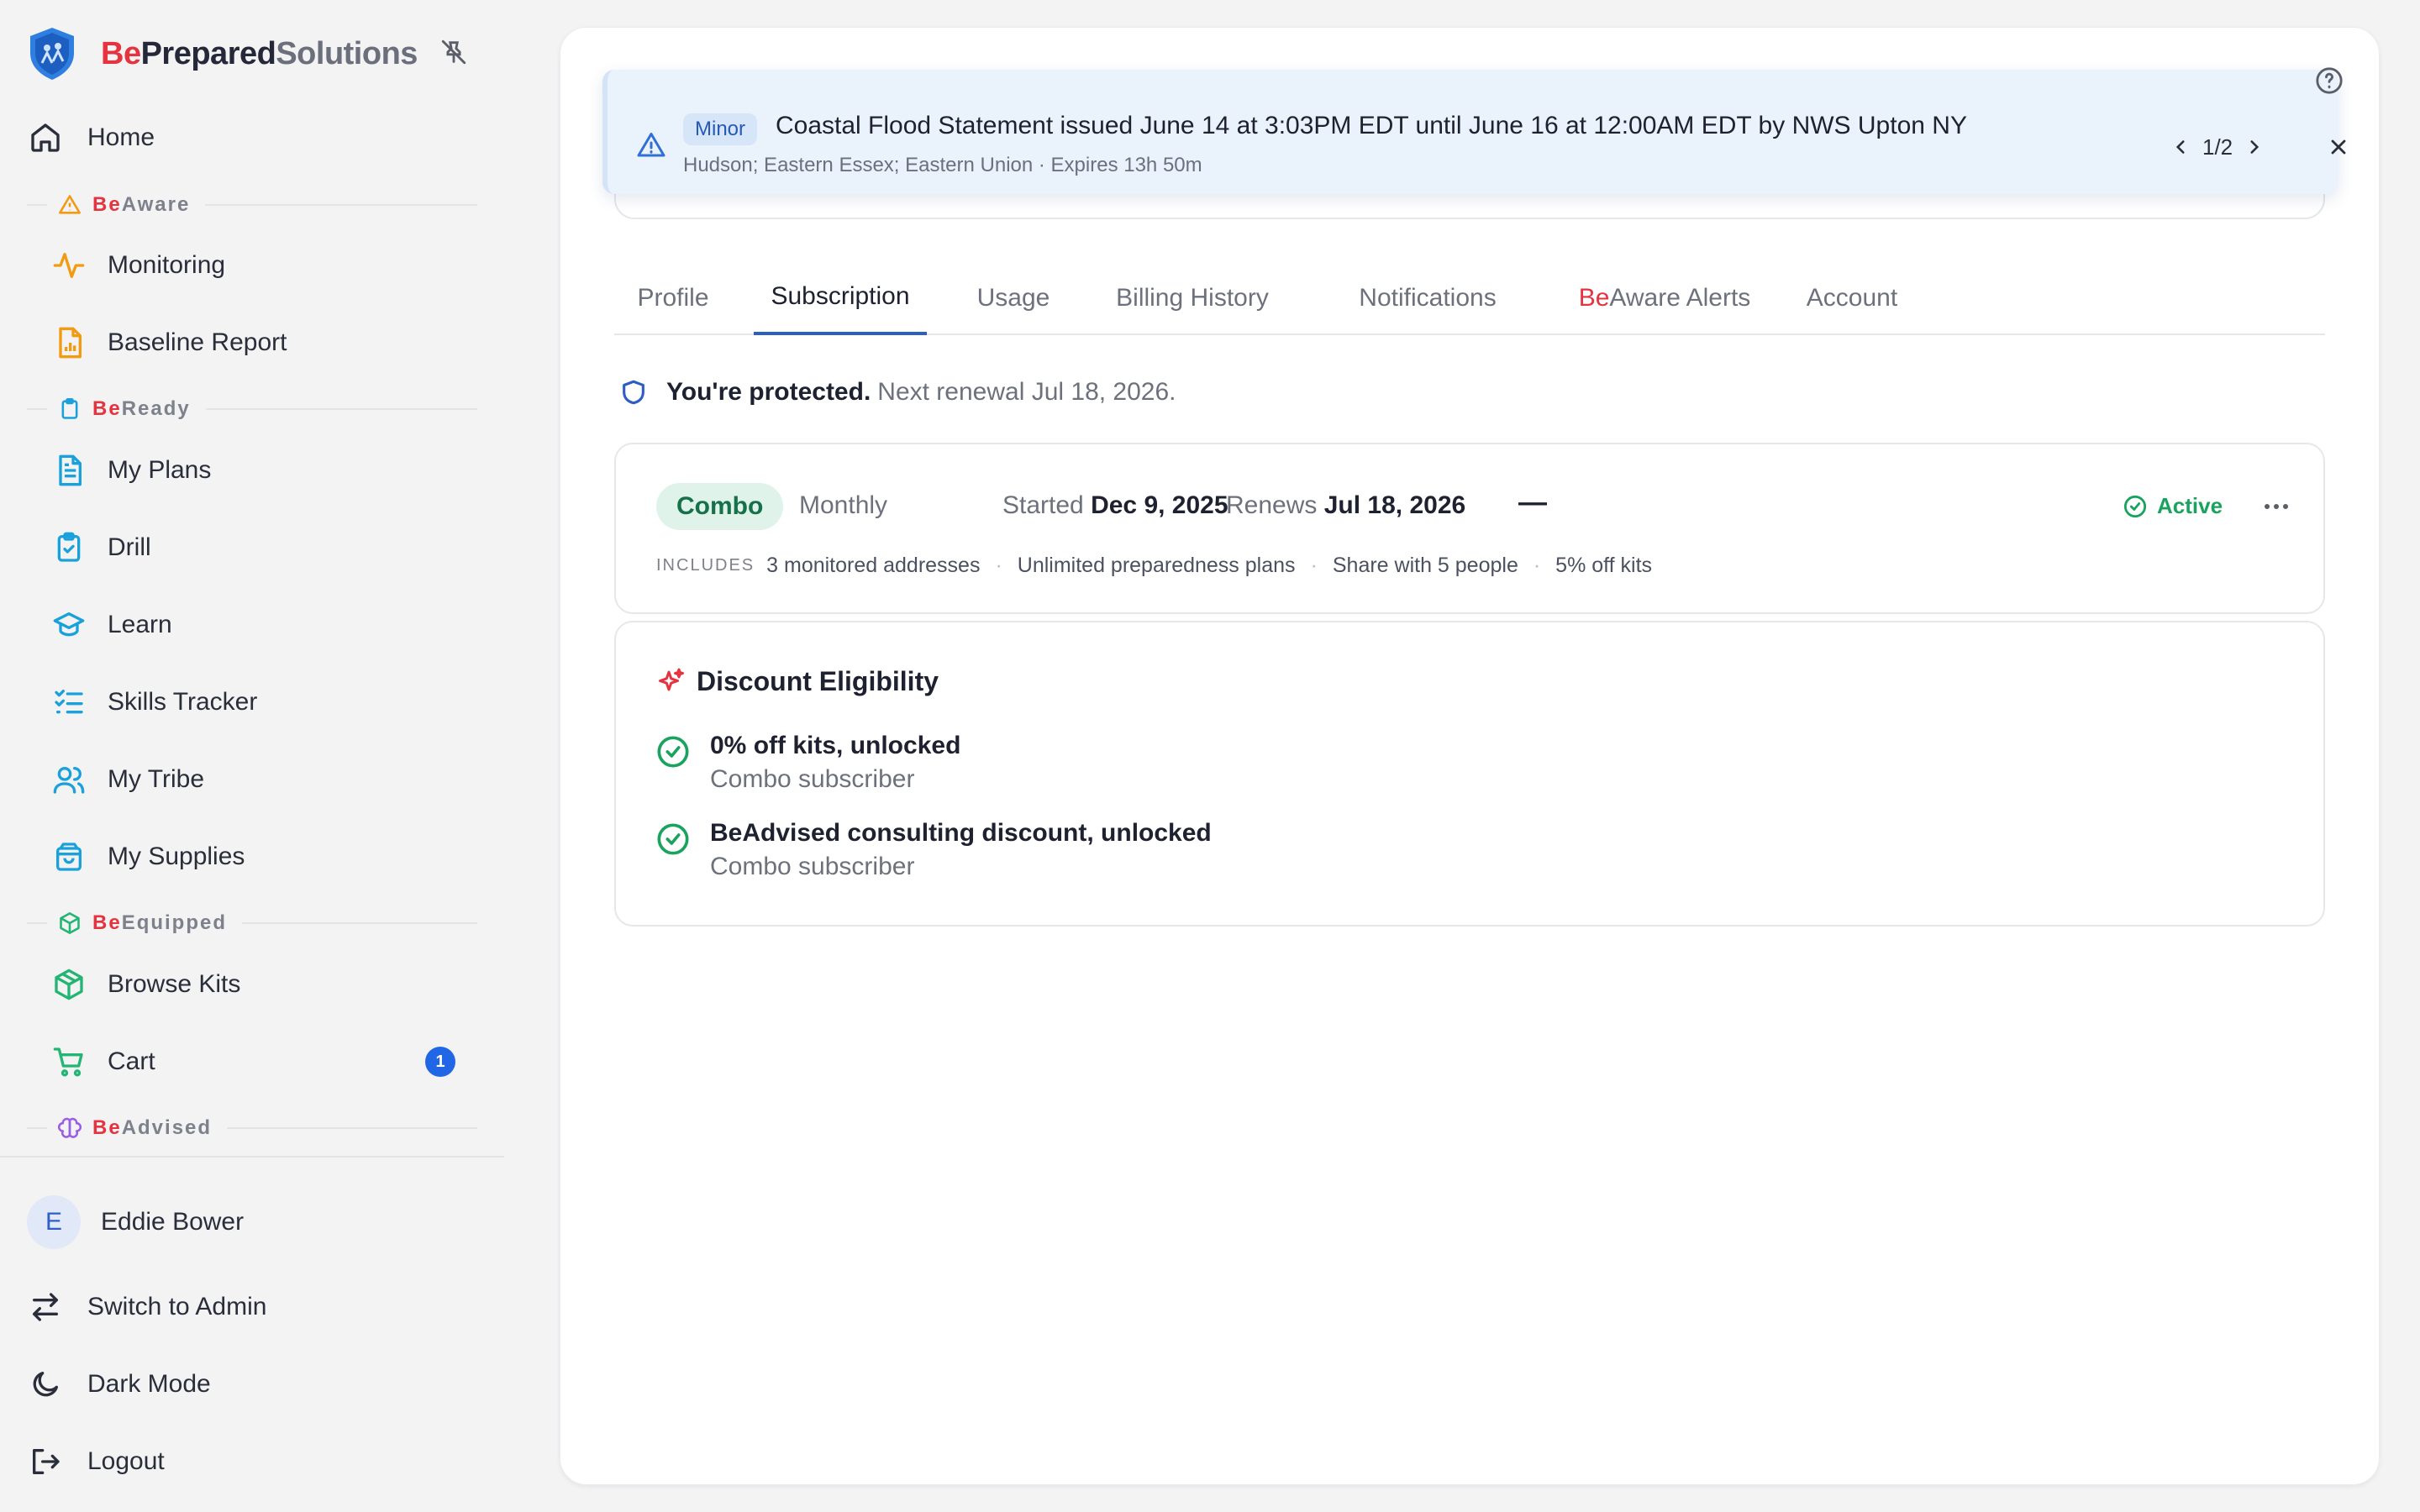 Image resolution: width=2420 pixels, height=1512 pixels. What do you see at coordinates (68, 856) in the screenshot?
I see `shopping-bag-icon` at bounding box center [68, 856].